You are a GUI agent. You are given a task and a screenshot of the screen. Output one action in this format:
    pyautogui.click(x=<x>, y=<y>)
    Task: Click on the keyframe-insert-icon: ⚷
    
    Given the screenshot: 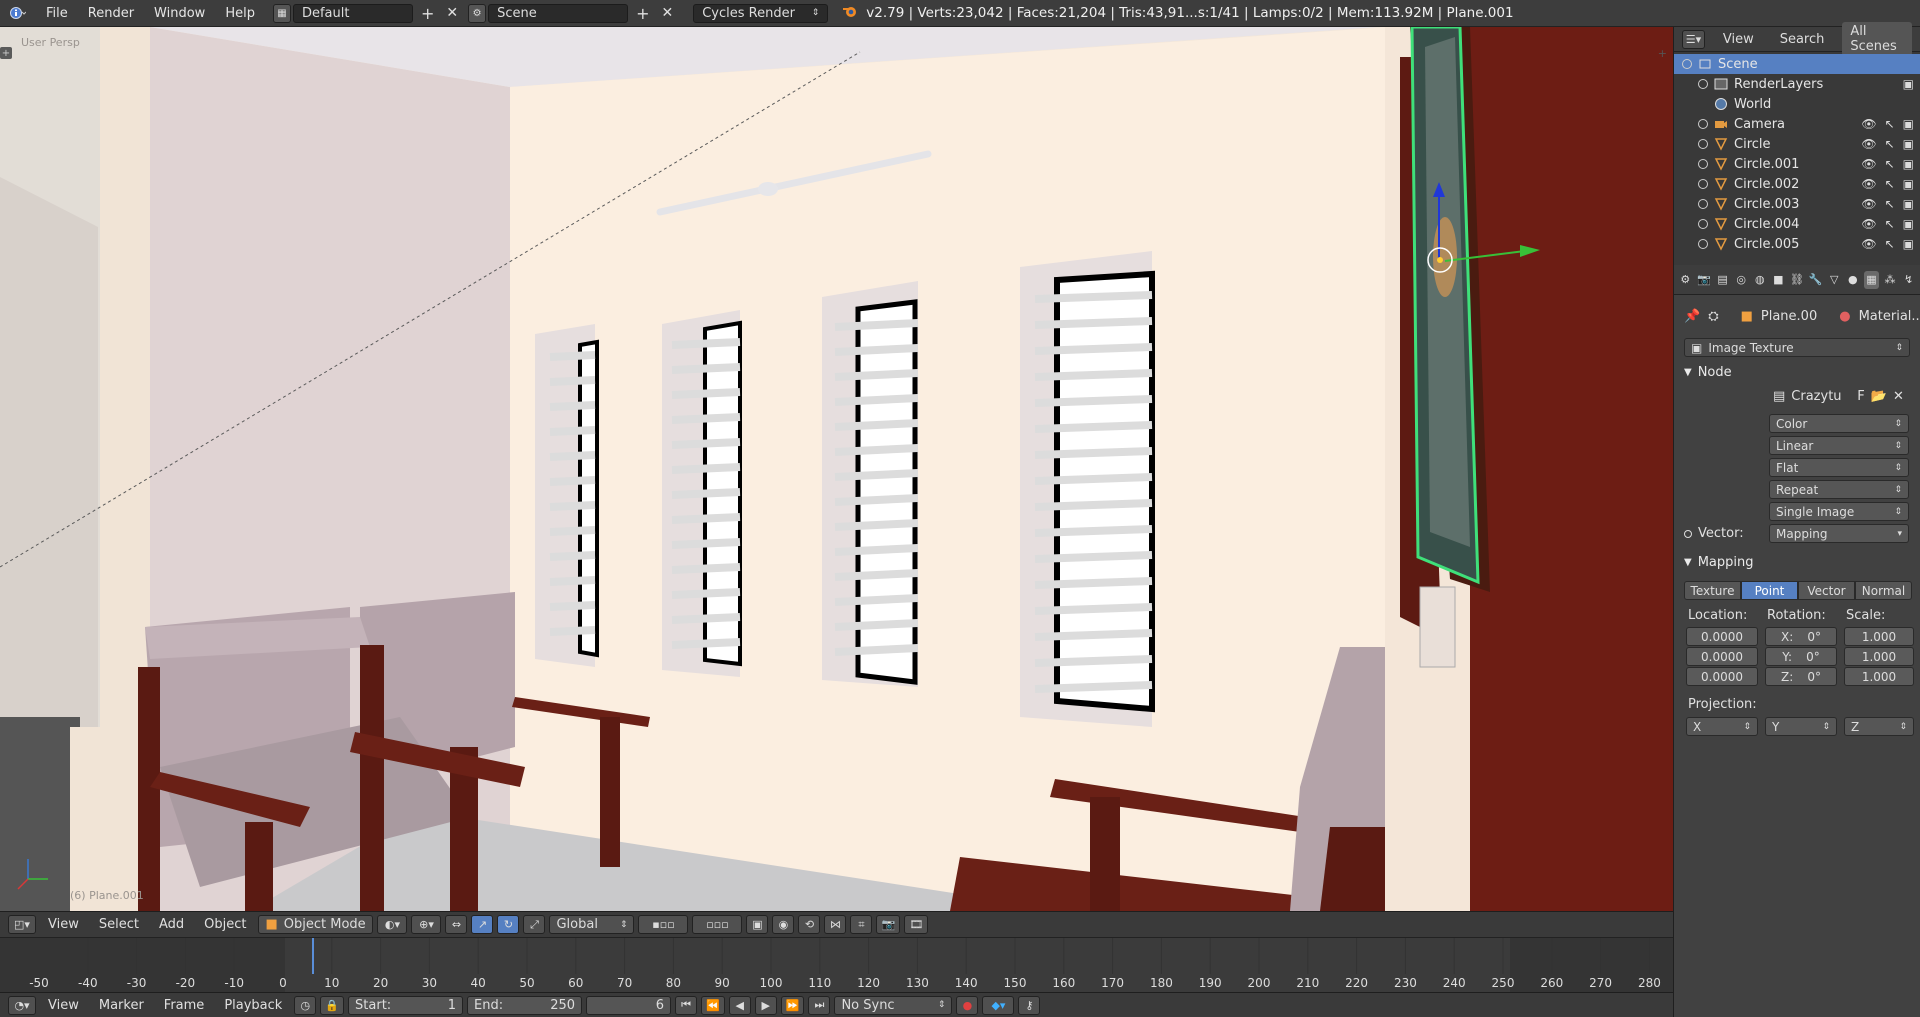 What is the action you would take?
    pyautogui.click(x=1029, y=1005)
    